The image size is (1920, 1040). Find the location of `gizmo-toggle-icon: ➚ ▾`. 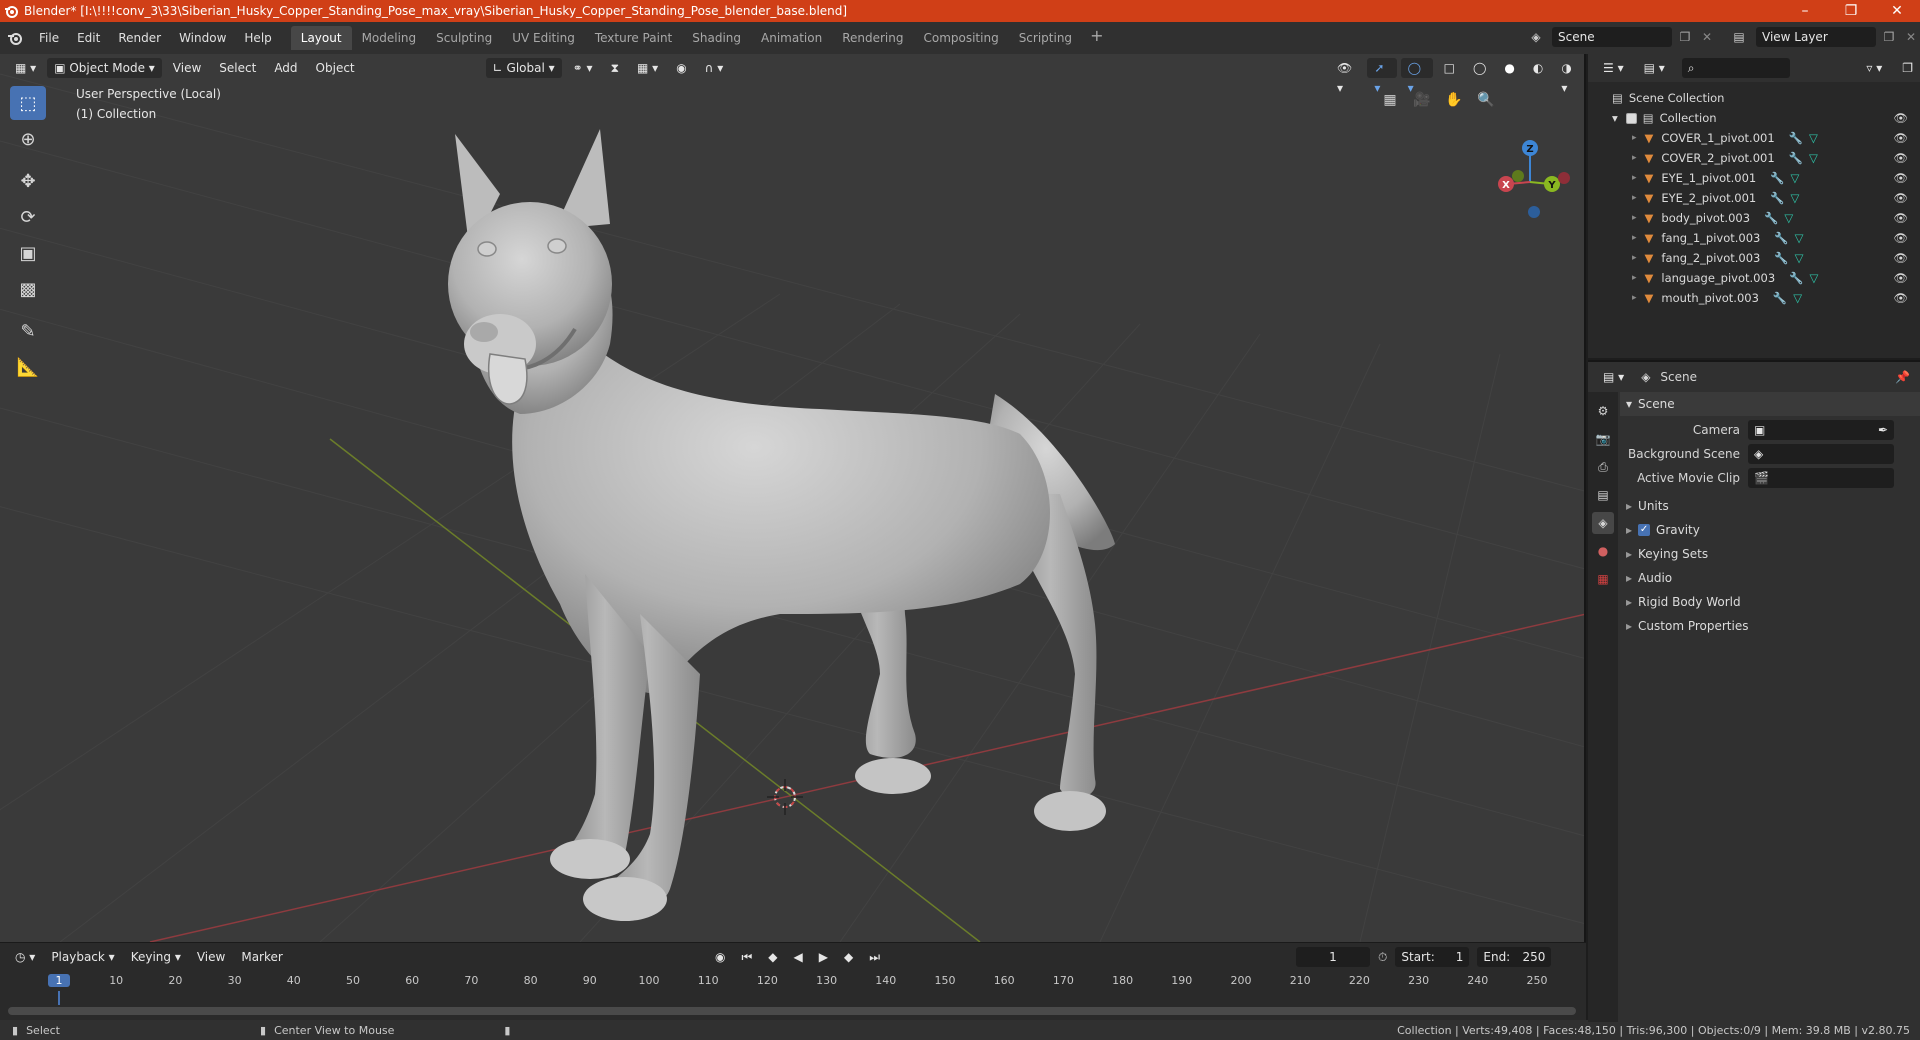

gizmo-toggle-icon: ➚ ▾ is located at coordinates (1382, 76).